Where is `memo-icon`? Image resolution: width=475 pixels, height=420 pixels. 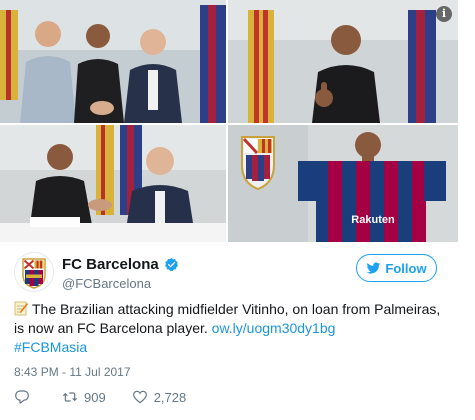
memo-icon is located at coordinates (21, 308).